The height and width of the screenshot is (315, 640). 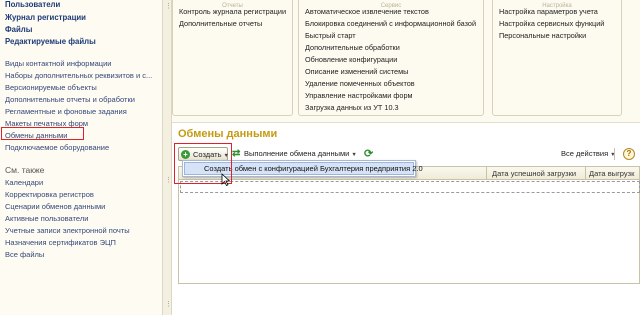 What do you see at coordinates (70, 99) in the screenshot?
I see `sidebar-link-additional-reports: Дополнительные отчеты и обработки` at bounding box center [70, 99].